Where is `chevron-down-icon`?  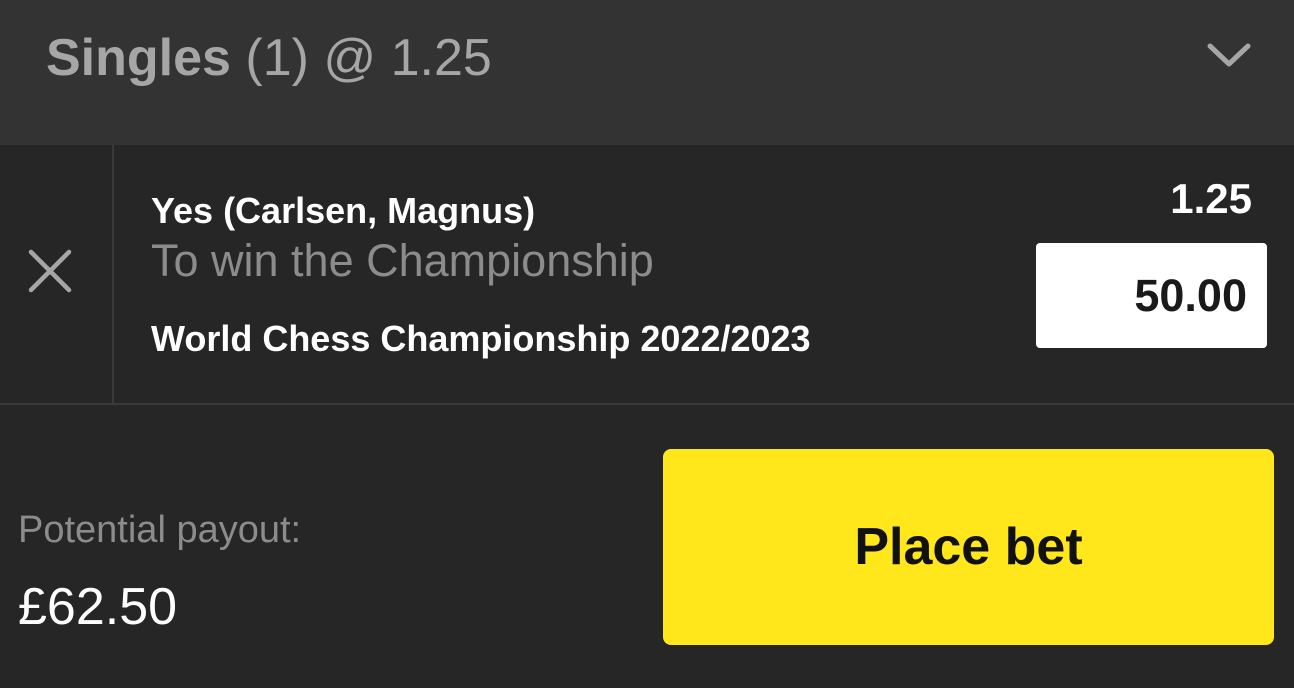
chevron-down-icon is located at coordinates (1229, 56).